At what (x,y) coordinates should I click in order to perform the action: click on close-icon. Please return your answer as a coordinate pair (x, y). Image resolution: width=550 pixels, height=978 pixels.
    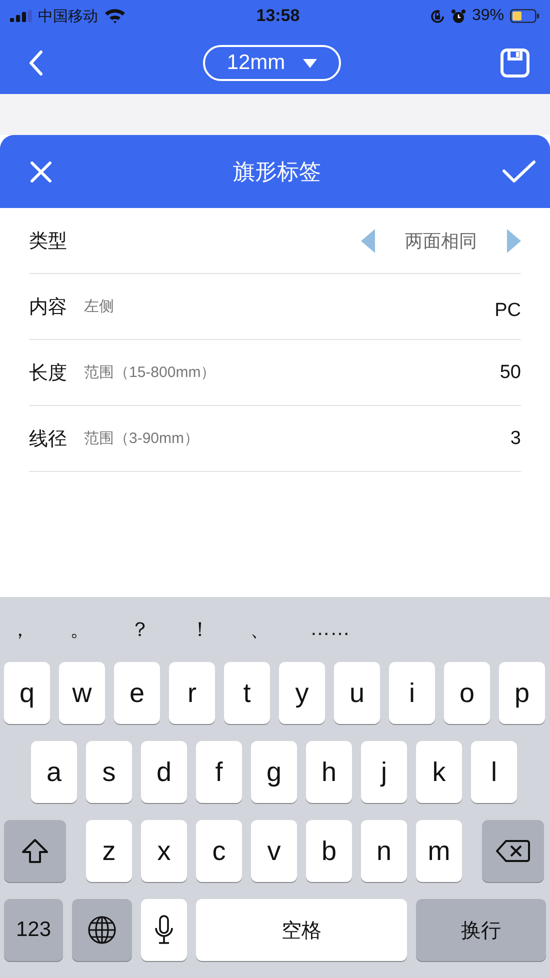
    Looking at the image, I should click on (41, 171).